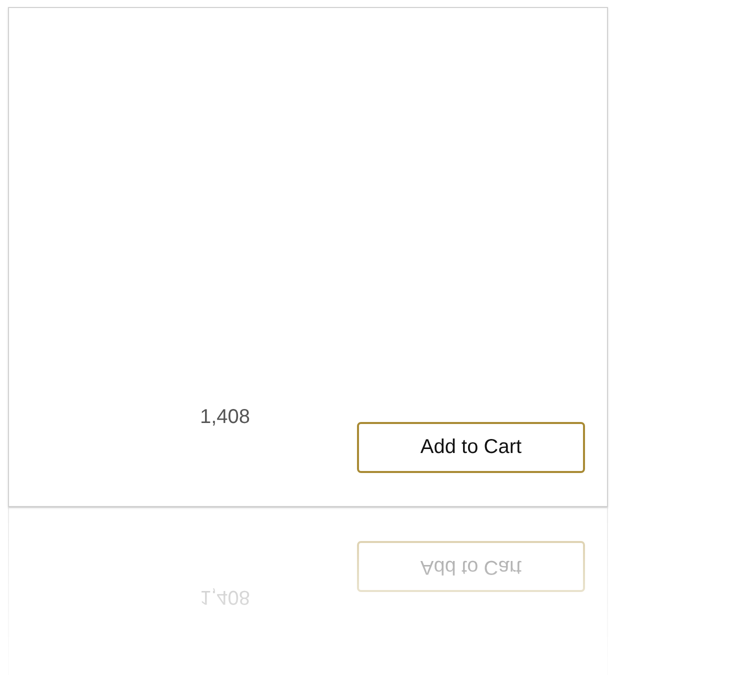 The width and height of the screenshot is (733, 675). I want to click on add-to-cart-button: Add to Cart, so click(471, 447).